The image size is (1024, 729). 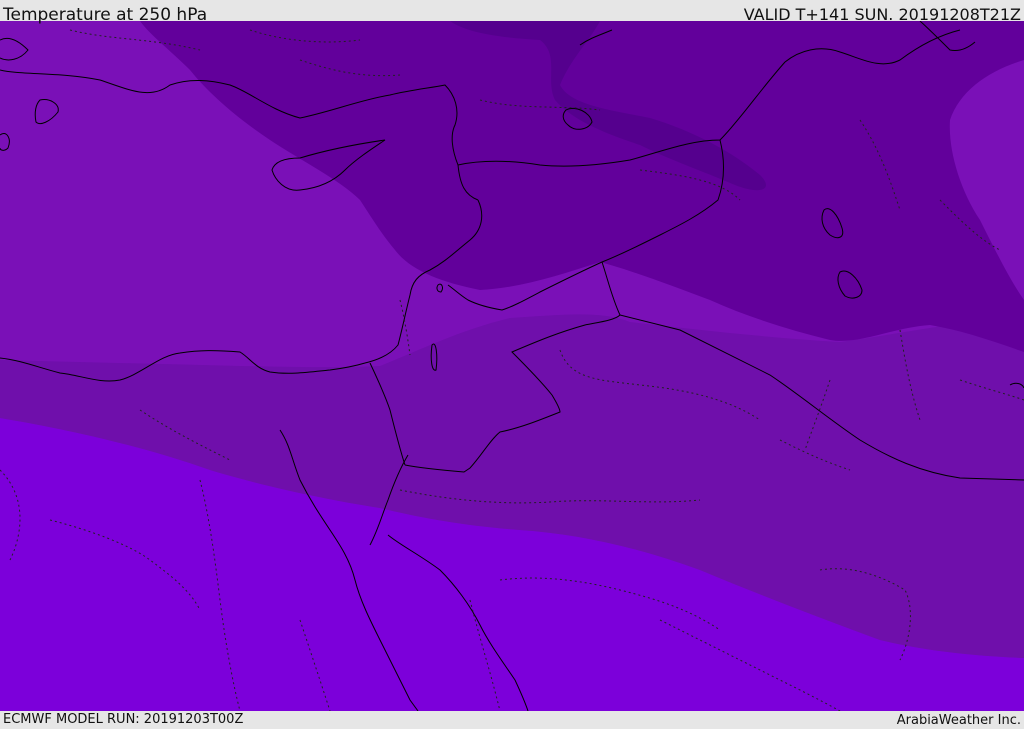 I want to click on map-title: Temperature at 250 hPa, so click(x=105, y=15).